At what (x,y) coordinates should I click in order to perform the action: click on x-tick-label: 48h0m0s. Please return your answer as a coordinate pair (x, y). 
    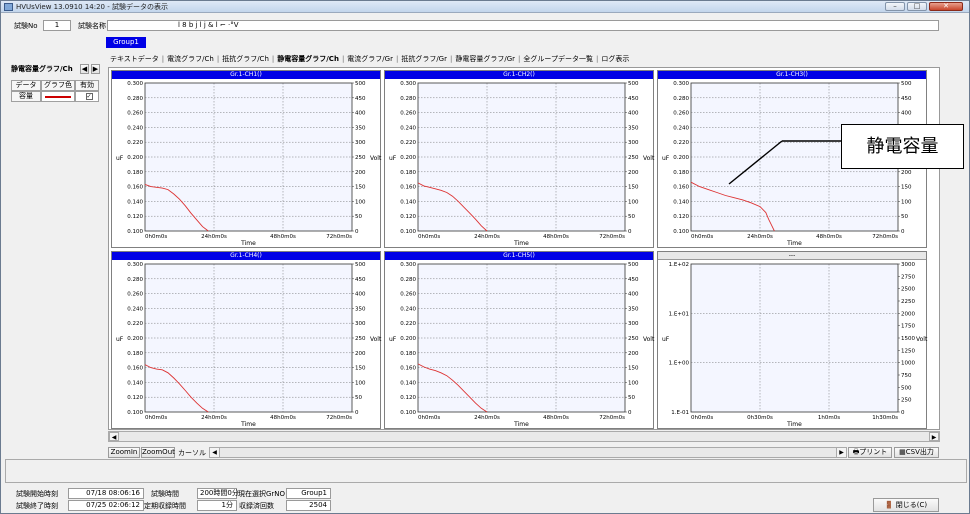
    Looking at the image, I should click on (283, 237).